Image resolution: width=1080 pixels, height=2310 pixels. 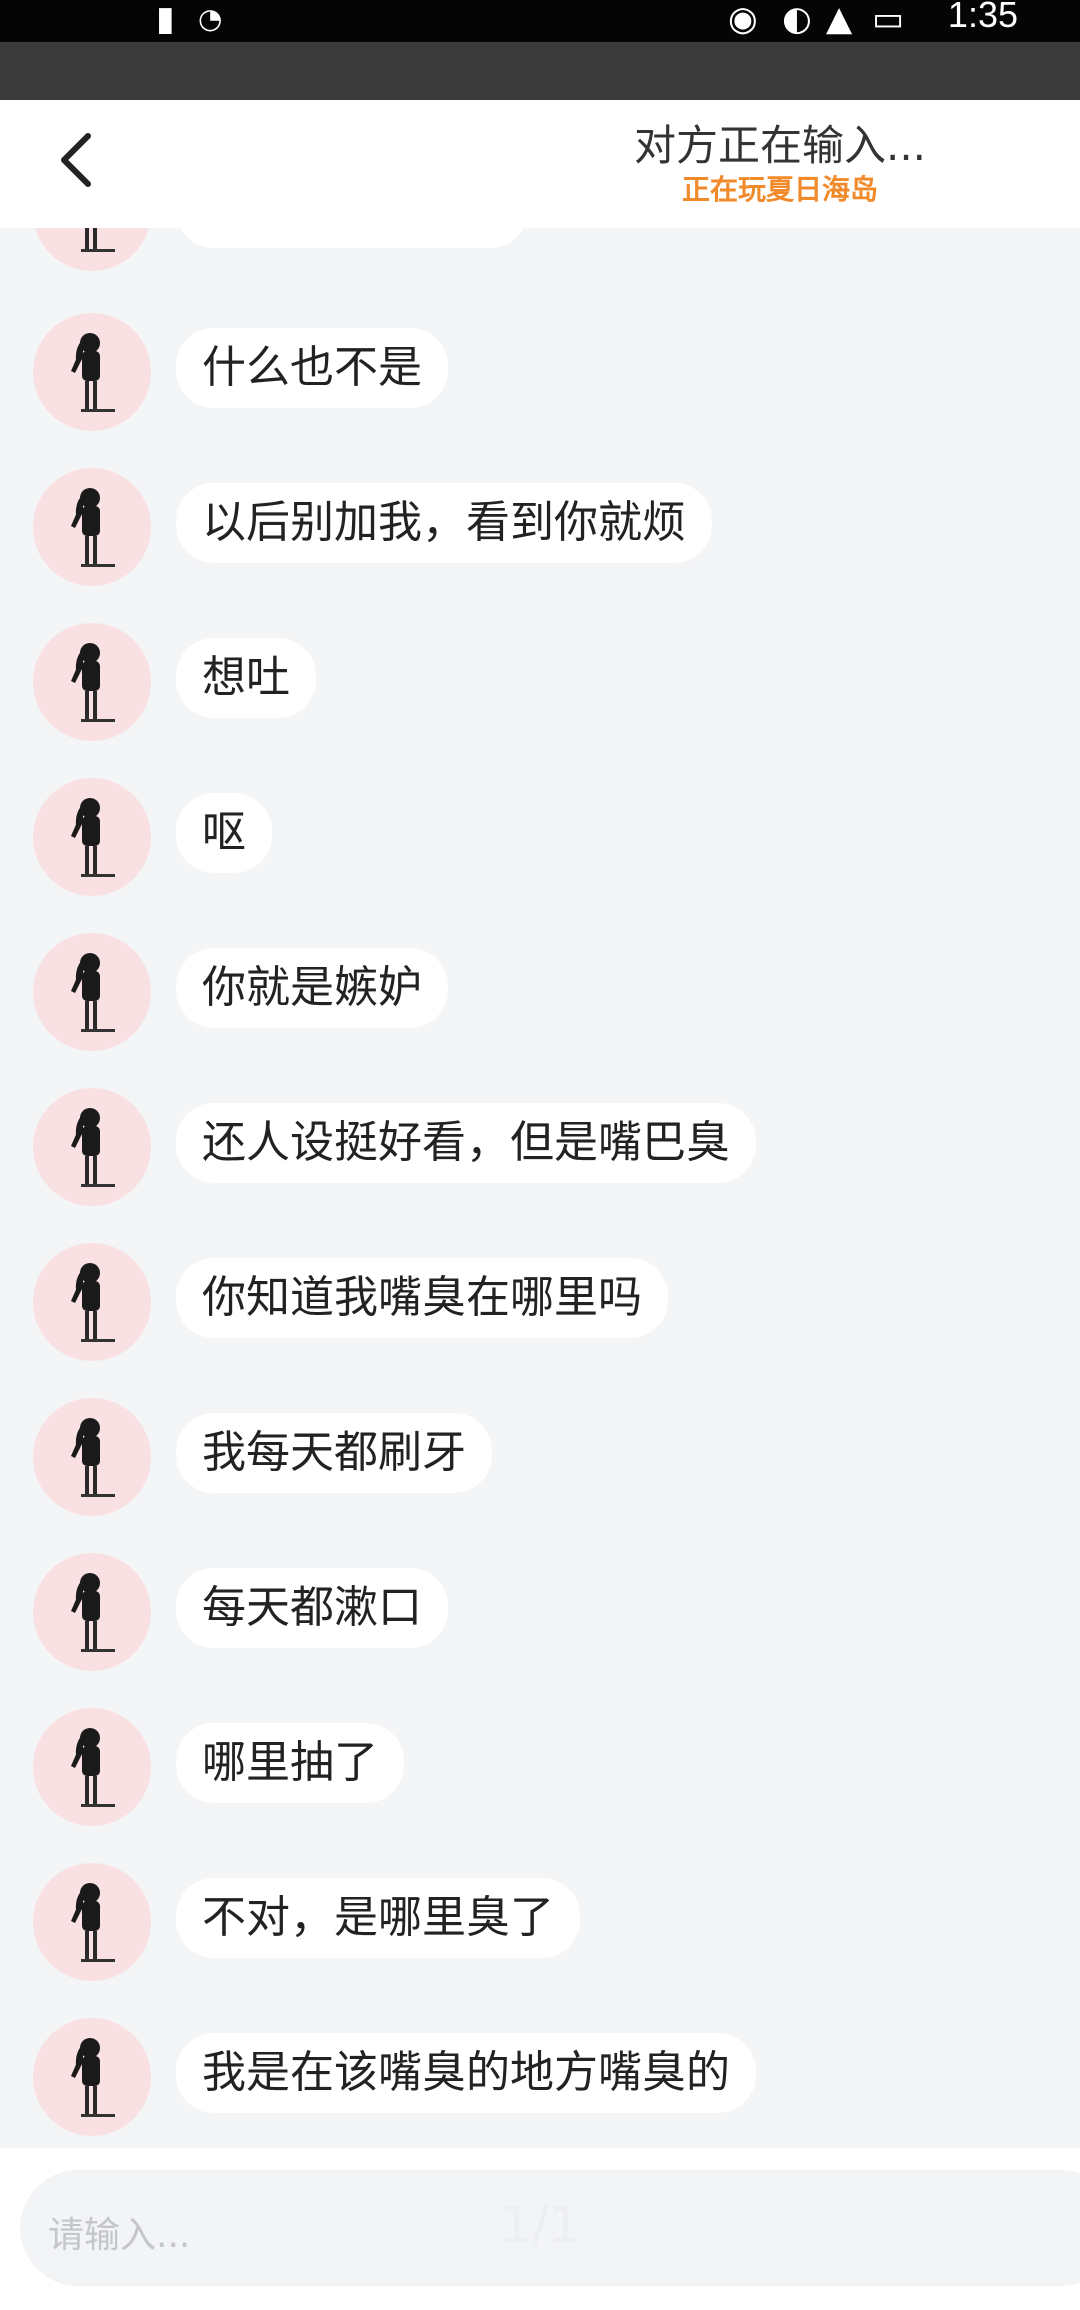 I want to click on message-row: 什么也不是, so click(x=540, y=378).